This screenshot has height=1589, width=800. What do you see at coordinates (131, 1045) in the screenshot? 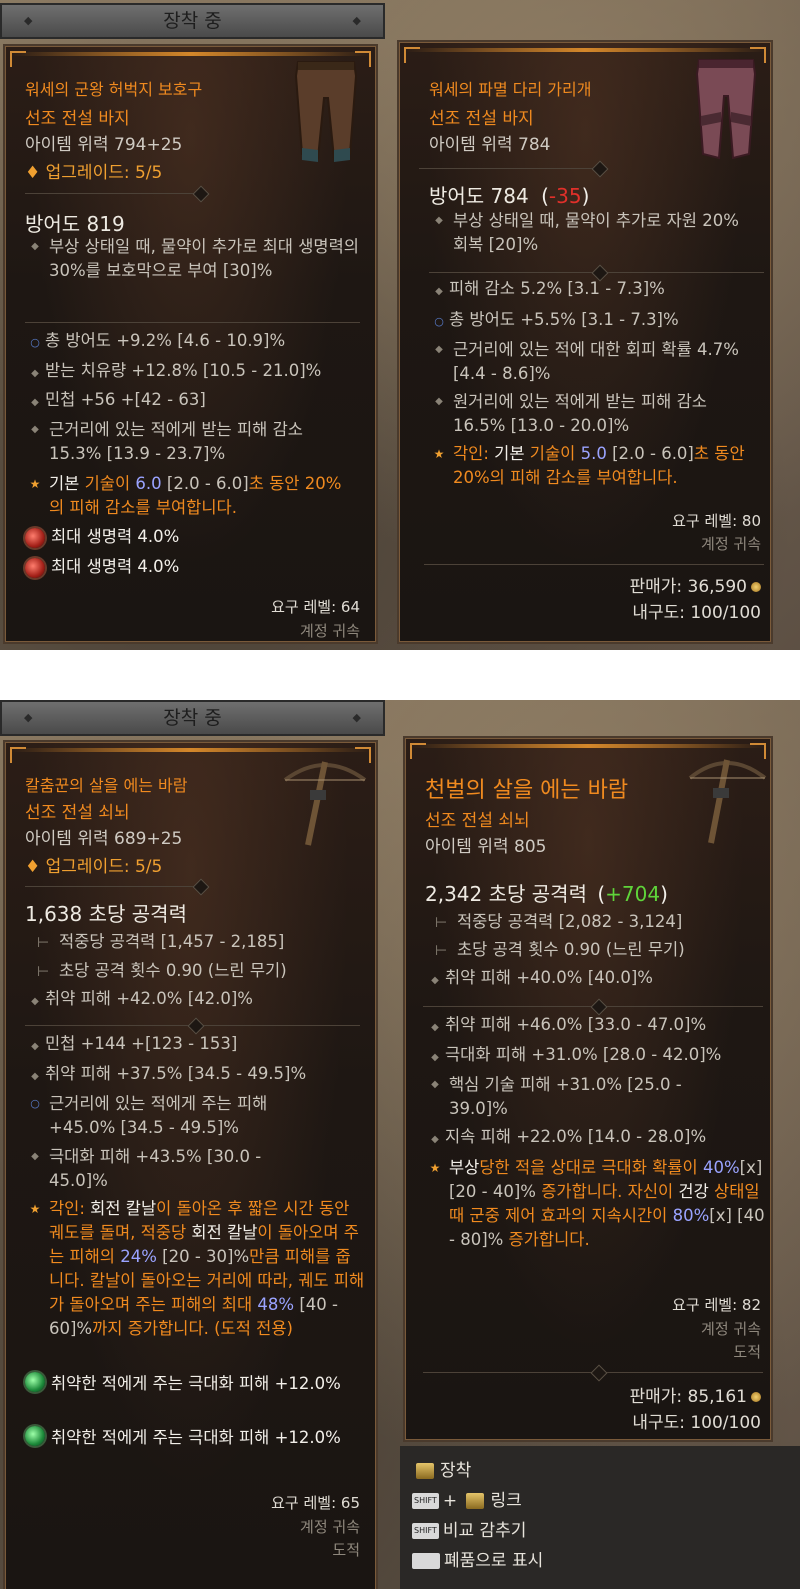
I see `affix-line: ◆ 민첩 +144 +[123 - 153]` at bounding box center [131, 1045].